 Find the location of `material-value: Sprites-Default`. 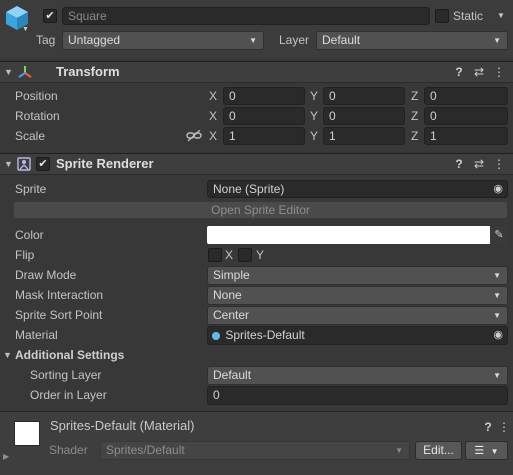

material-value: Sprites-Default is located at coordinates (265, 335).